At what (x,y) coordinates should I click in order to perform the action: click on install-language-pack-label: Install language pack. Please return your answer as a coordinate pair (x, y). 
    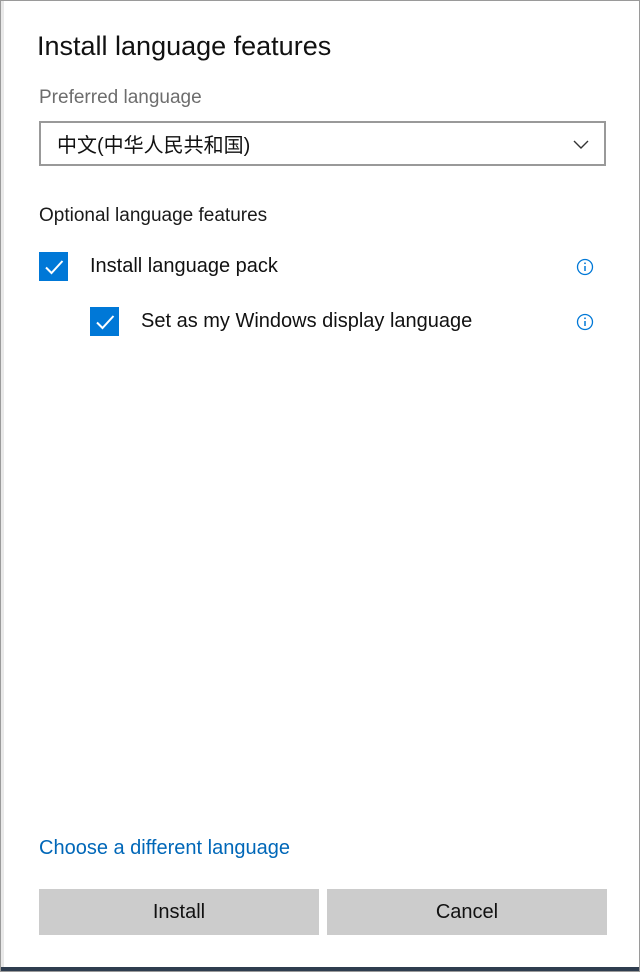
    Looking at the image, I should click on (184, 266).